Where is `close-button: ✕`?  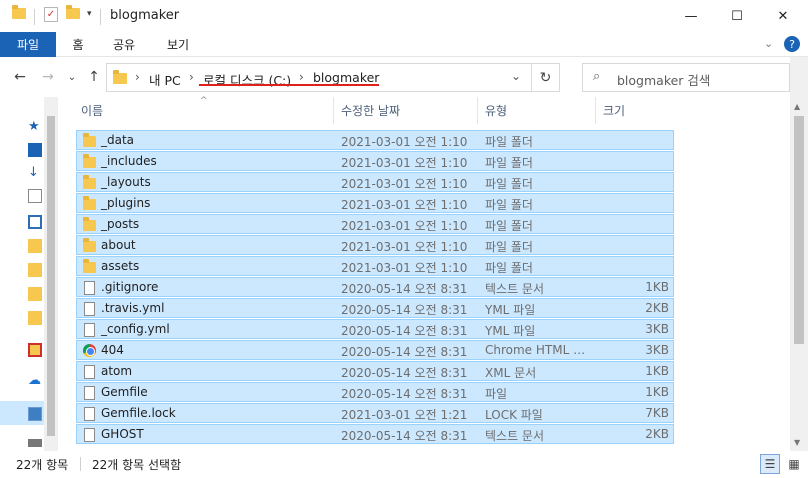 close-button: ✕ is located at coordinates (783, 16).